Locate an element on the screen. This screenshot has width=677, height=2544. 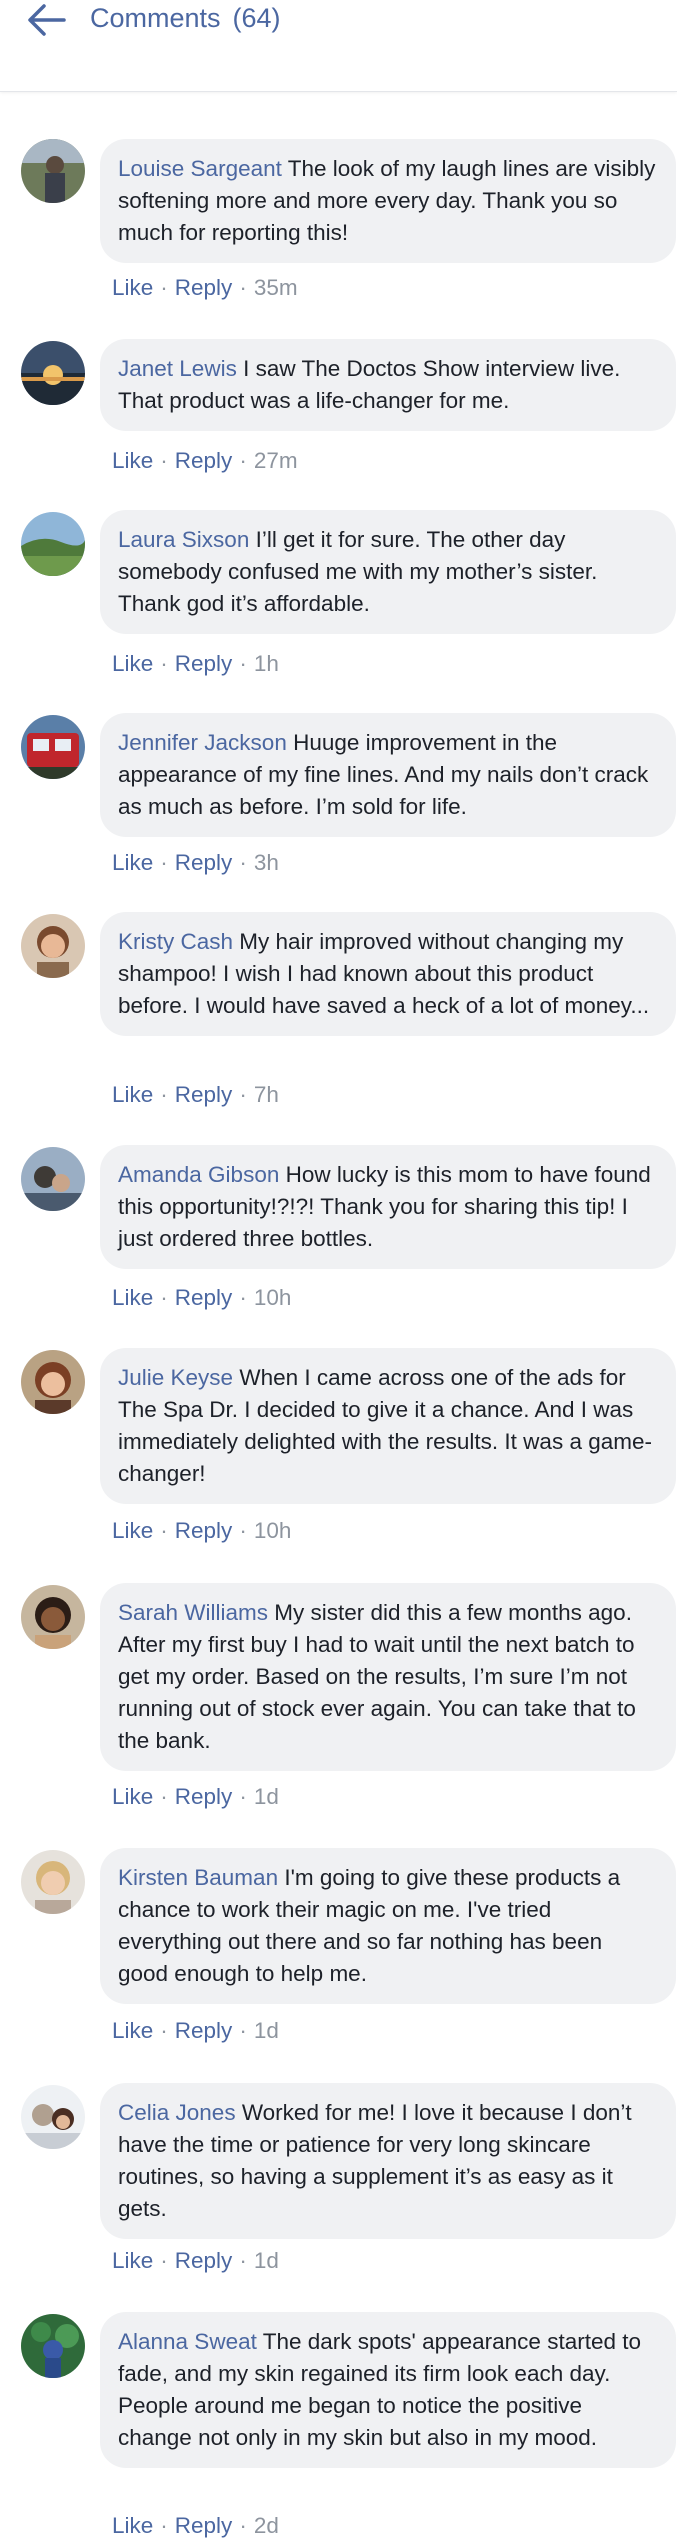
comment-actions: Like · Reply · 10h is located at coordinates (201, 1298).